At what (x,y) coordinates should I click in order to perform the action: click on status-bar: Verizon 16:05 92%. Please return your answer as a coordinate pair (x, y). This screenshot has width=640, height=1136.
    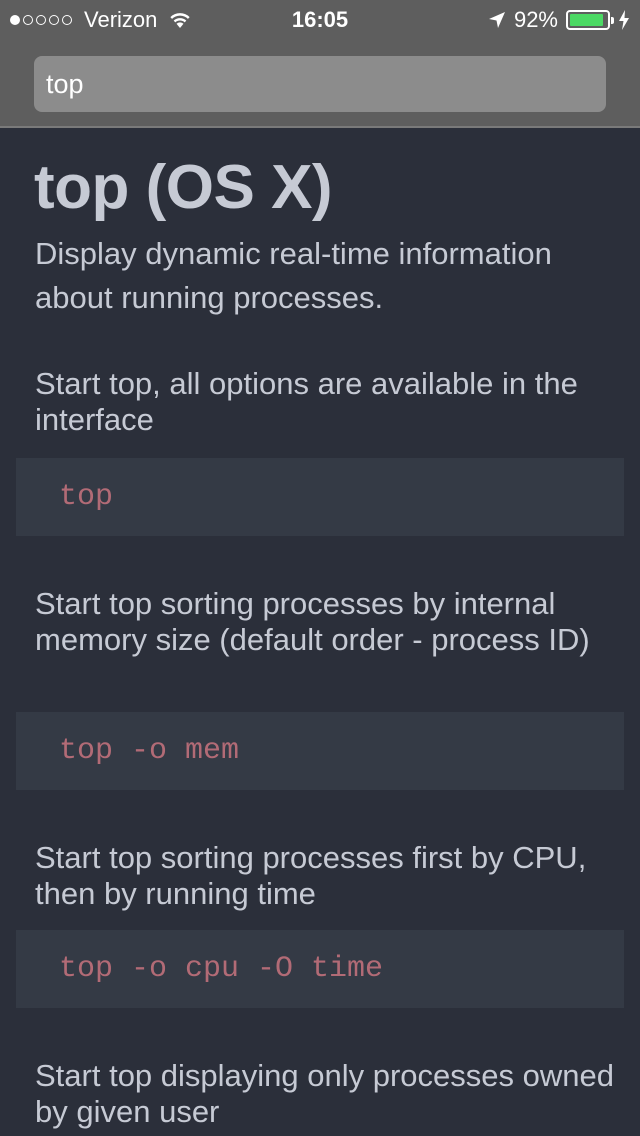
    Looking at the image, I should click on (320, 20).